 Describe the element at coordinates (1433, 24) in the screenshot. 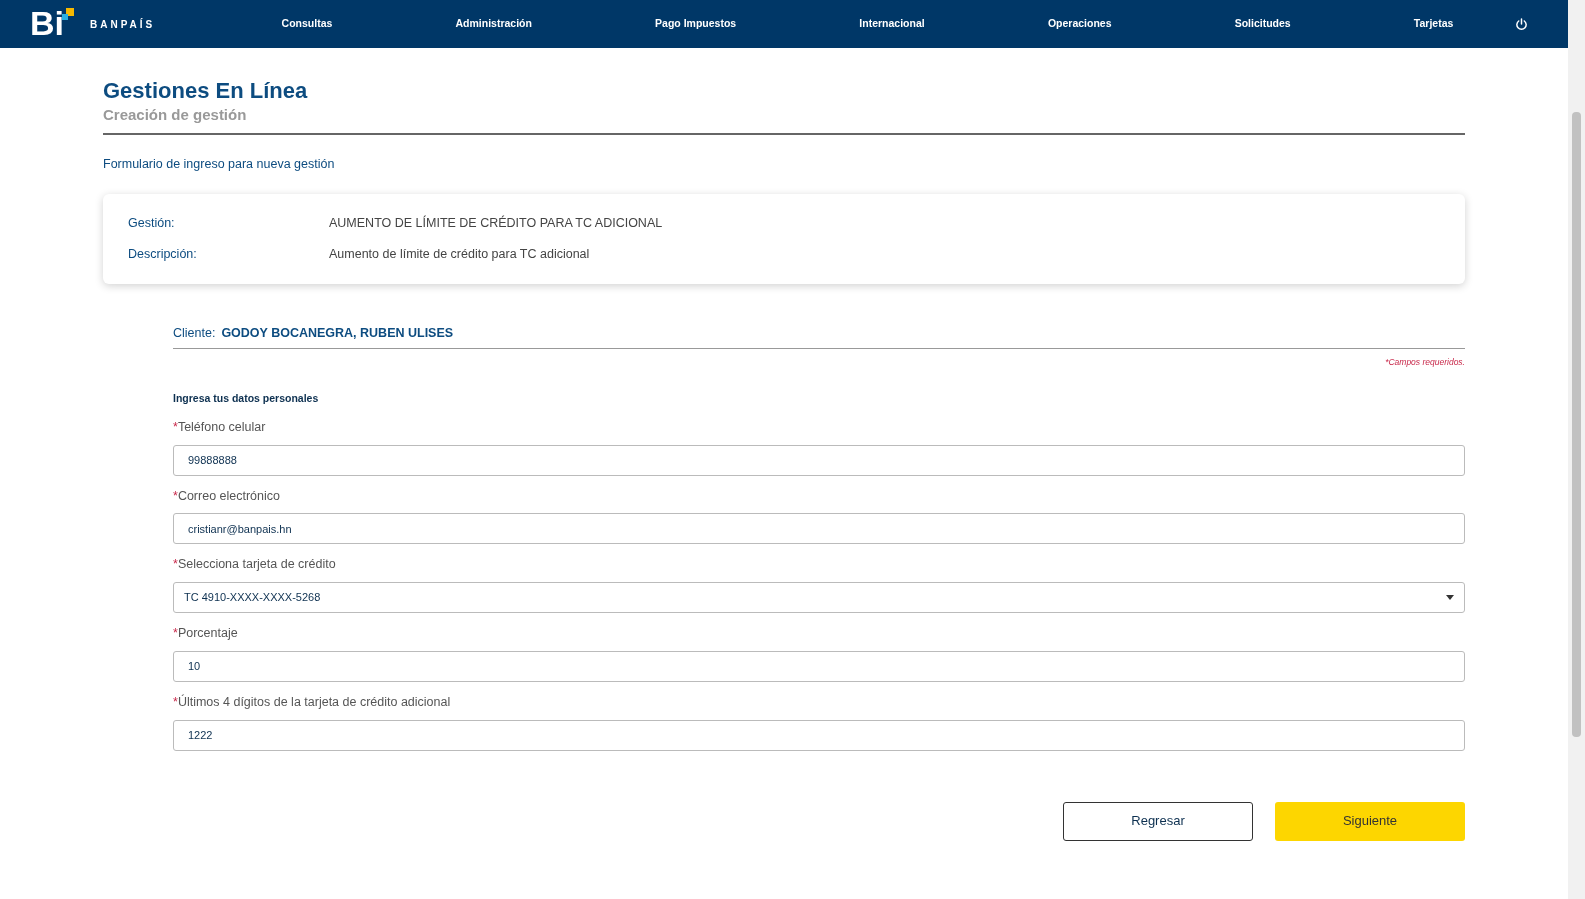

I see `nav-link: Tarjetas` at that location.